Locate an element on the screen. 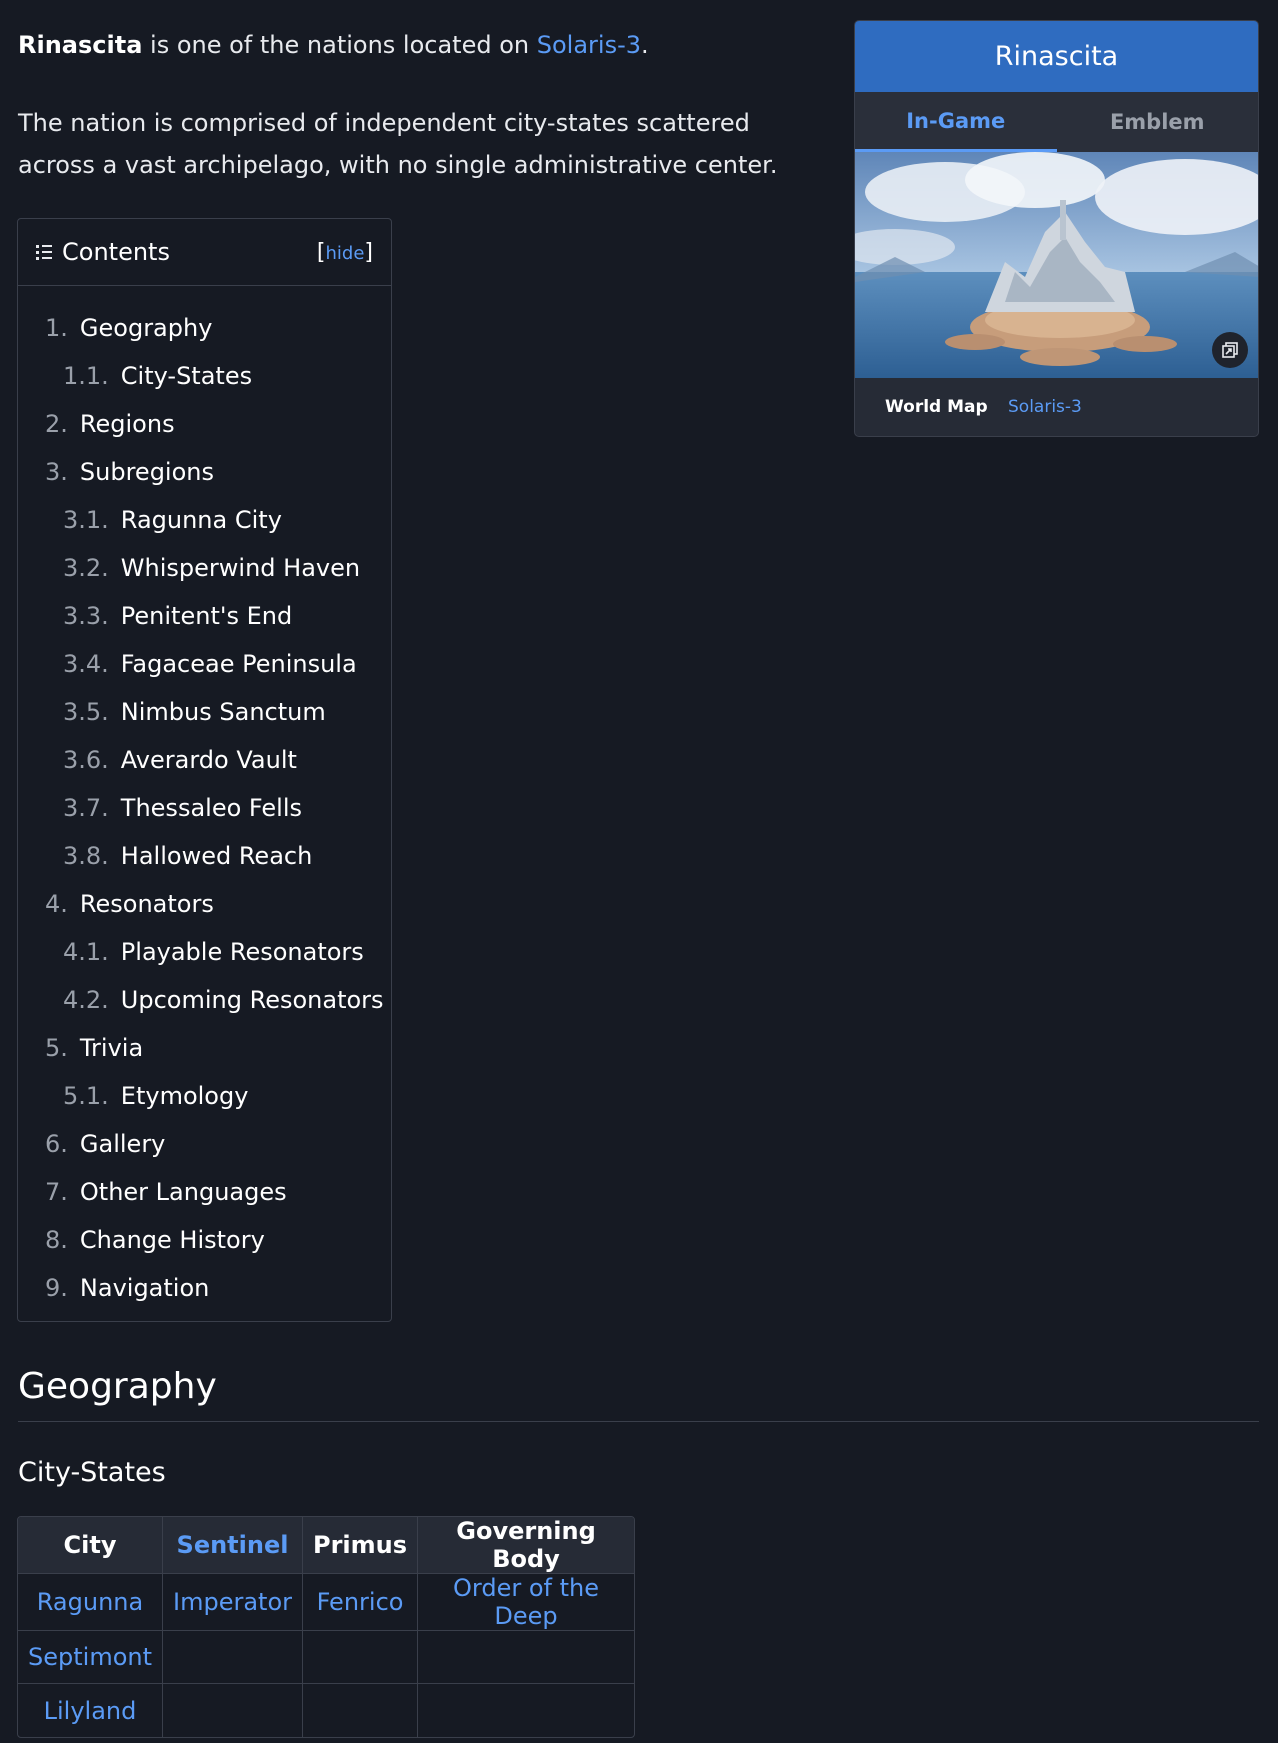 The height and width of the screenshot is (1743, 1278). city-link: Lilyland is located at coordinates (90, 1711).